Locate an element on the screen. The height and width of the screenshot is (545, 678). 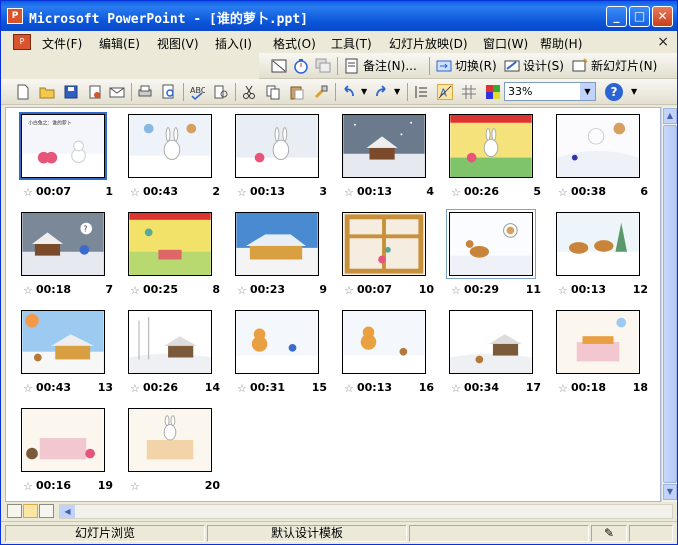
minimize-button: _ is located at coordinates (616, 16).